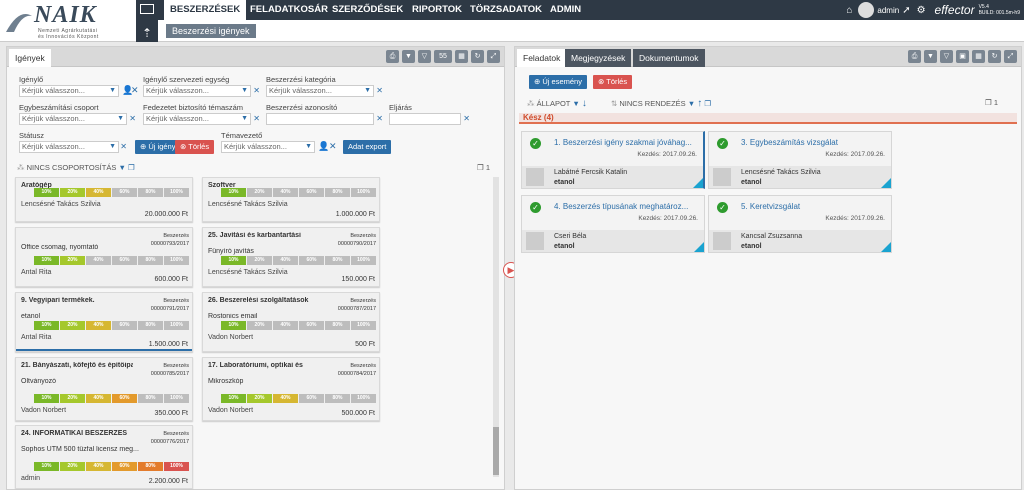  What do you see at coordinates (39, 381) in the screenshot?
I see `card-subject: Oltványozó` at bounding box center [39, 381].